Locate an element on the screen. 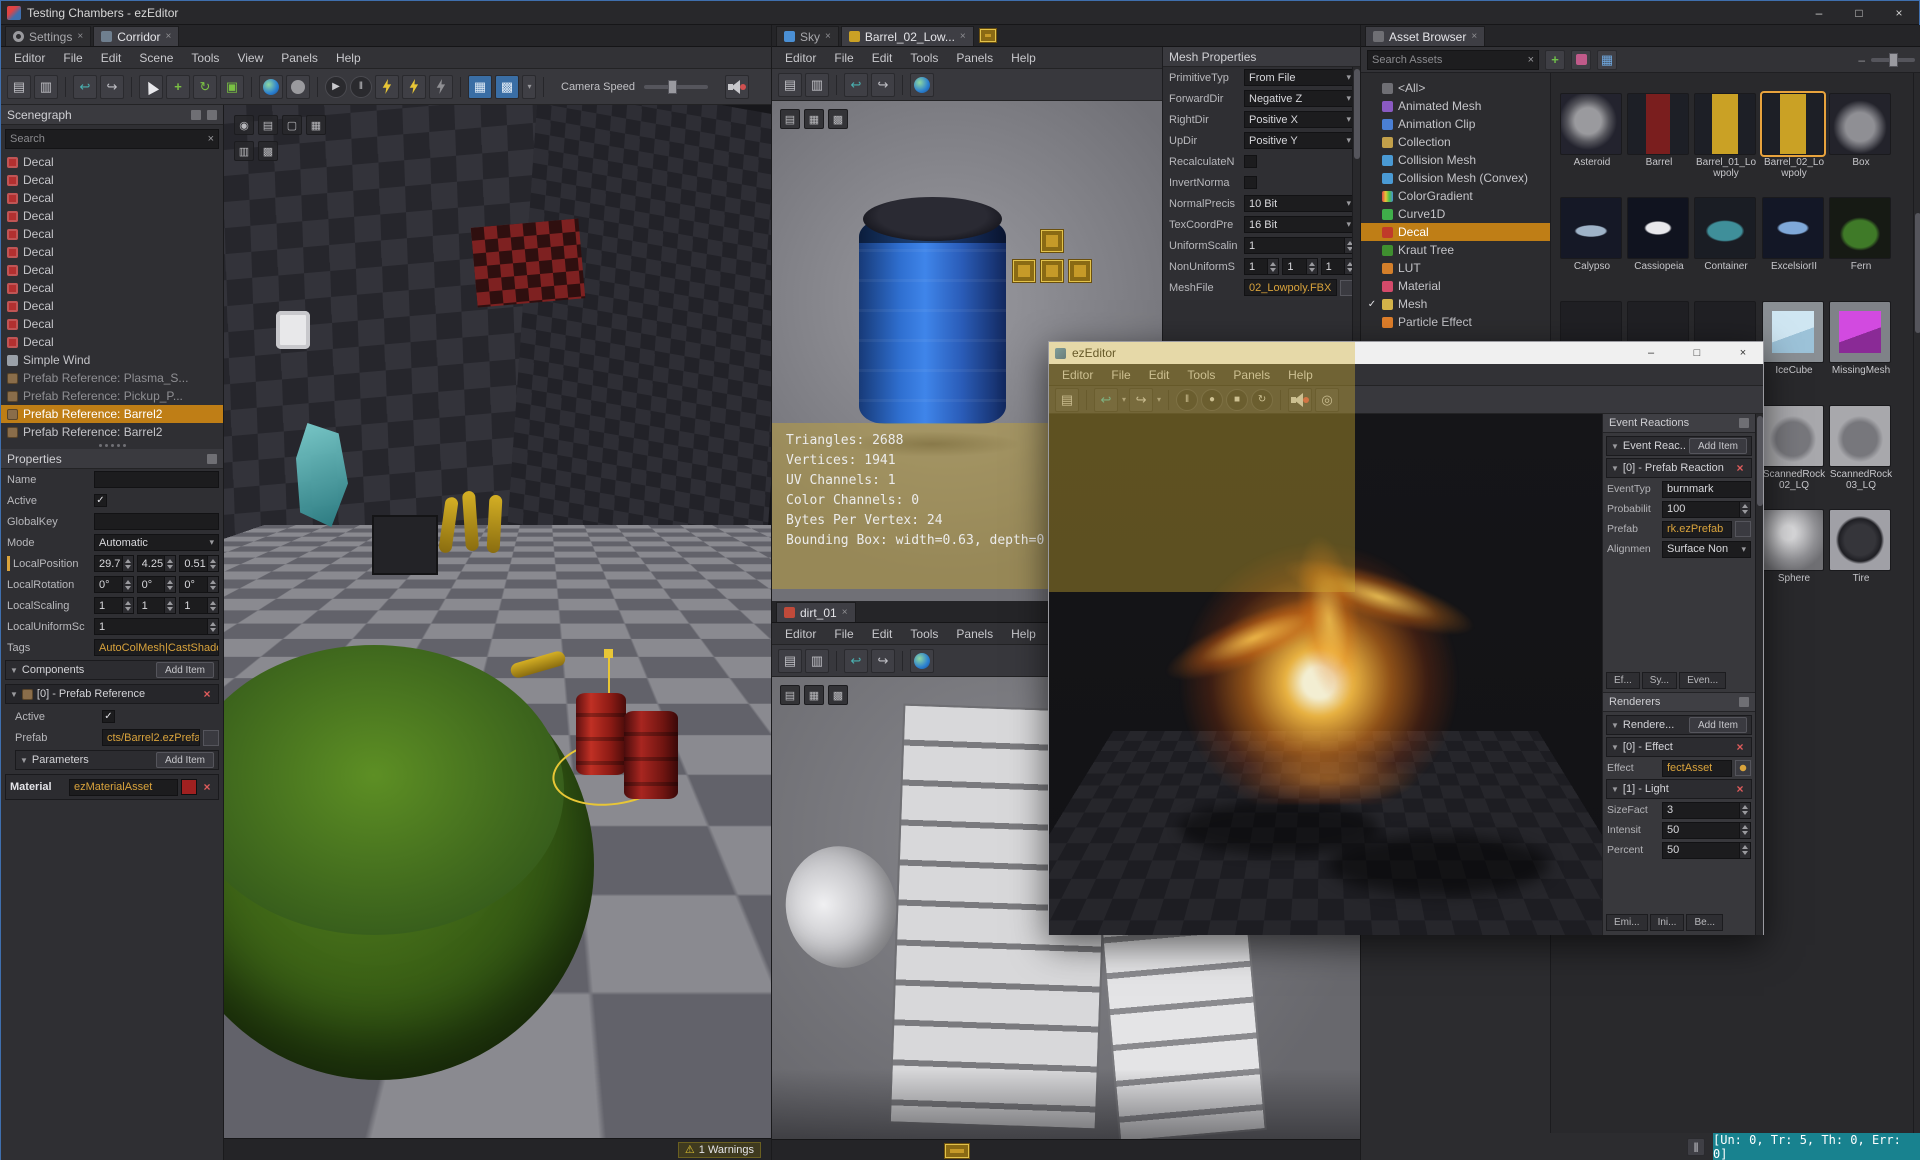 The image size is (1920, 1160). position-z-input: 0.51 is located at coordinates (199, 563).